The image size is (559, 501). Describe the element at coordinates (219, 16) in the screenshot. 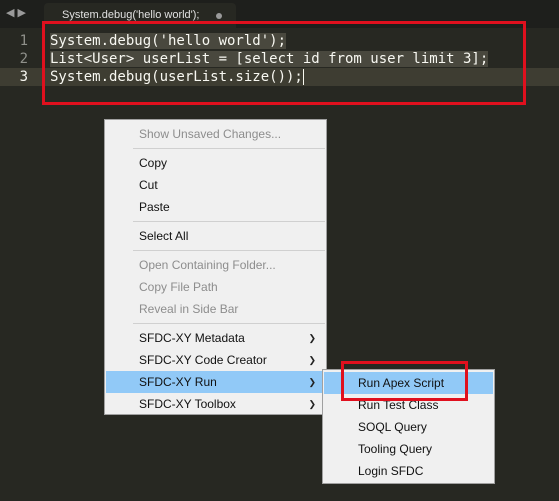

I see `unsaved-dot-icon` at that location.